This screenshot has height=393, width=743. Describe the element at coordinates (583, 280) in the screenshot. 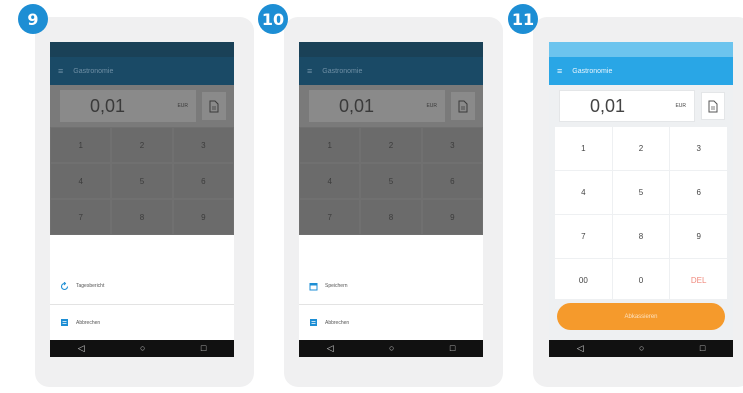

I see `key-00: 00` at that location.